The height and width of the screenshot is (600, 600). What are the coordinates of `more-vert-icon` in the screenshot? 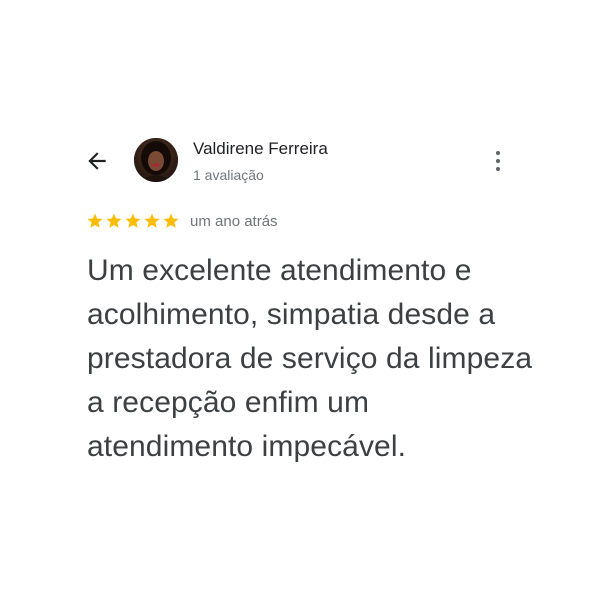 It's located at (498, 153).